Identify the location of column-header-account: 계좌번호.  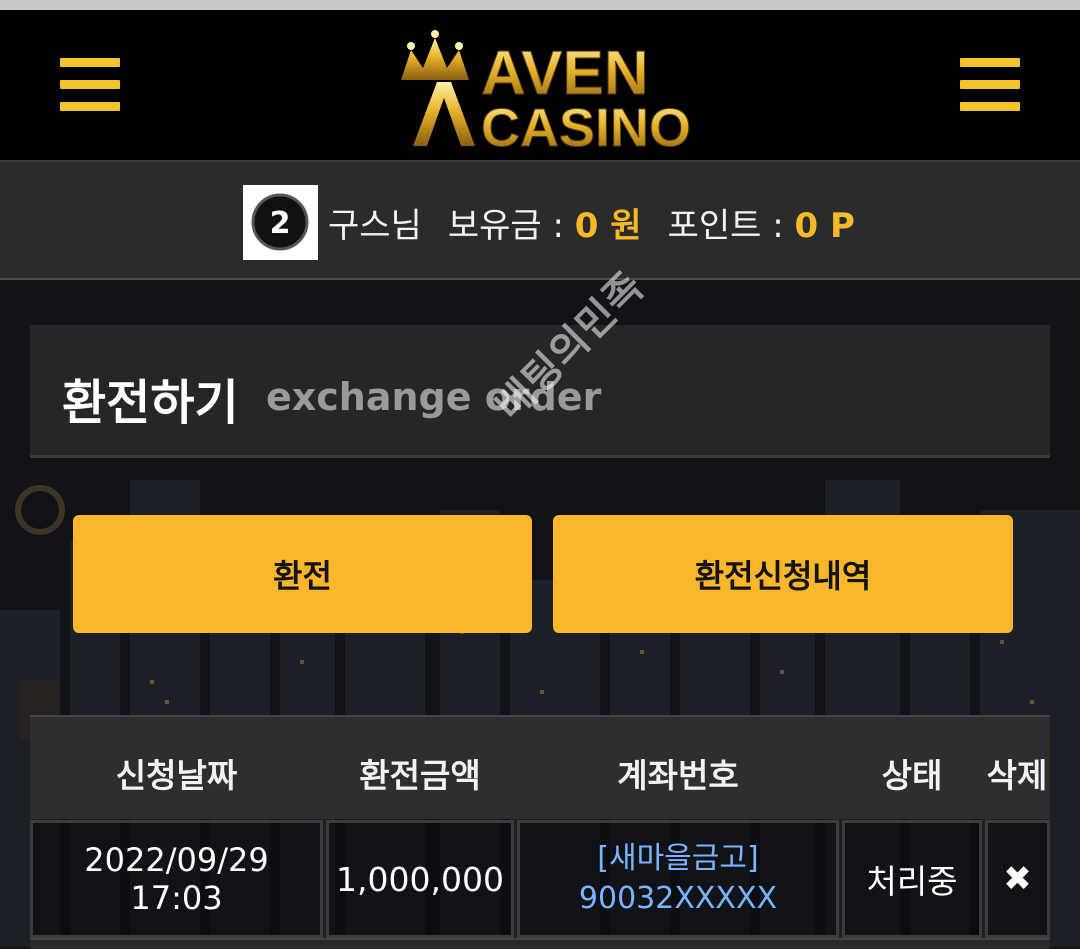
(678, 775).